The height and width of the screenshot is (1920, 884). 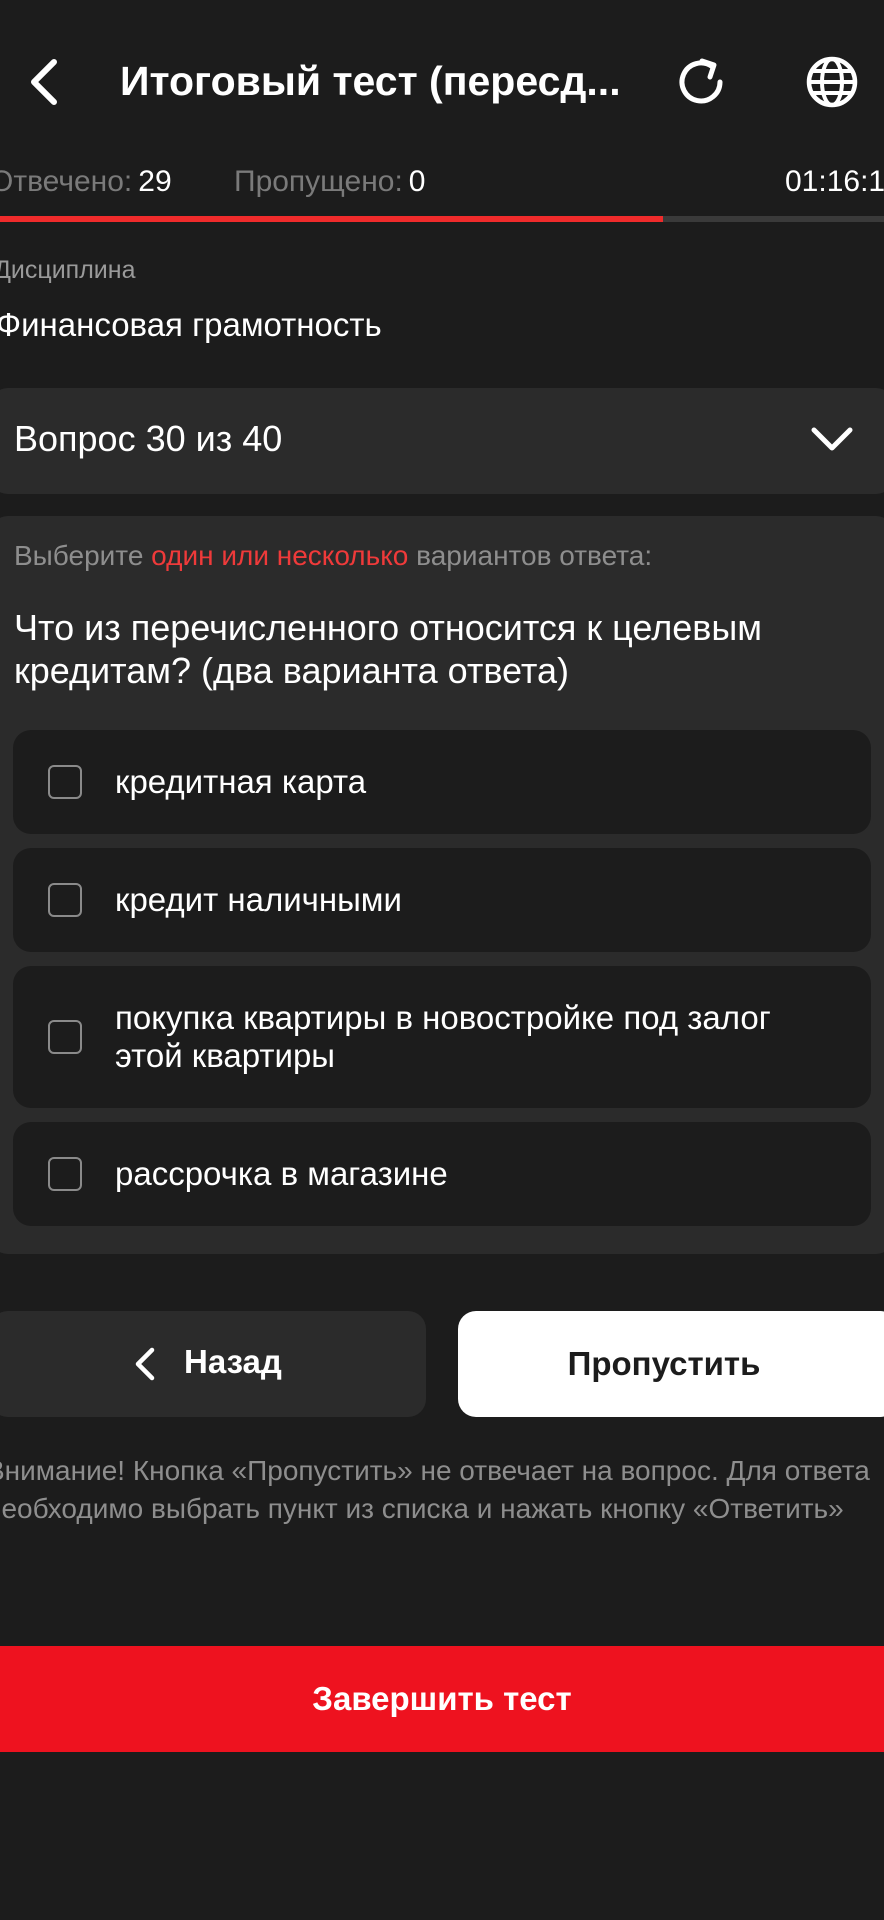 I want to click on answer-option: кредит наличными, so click(x=442, y=900).